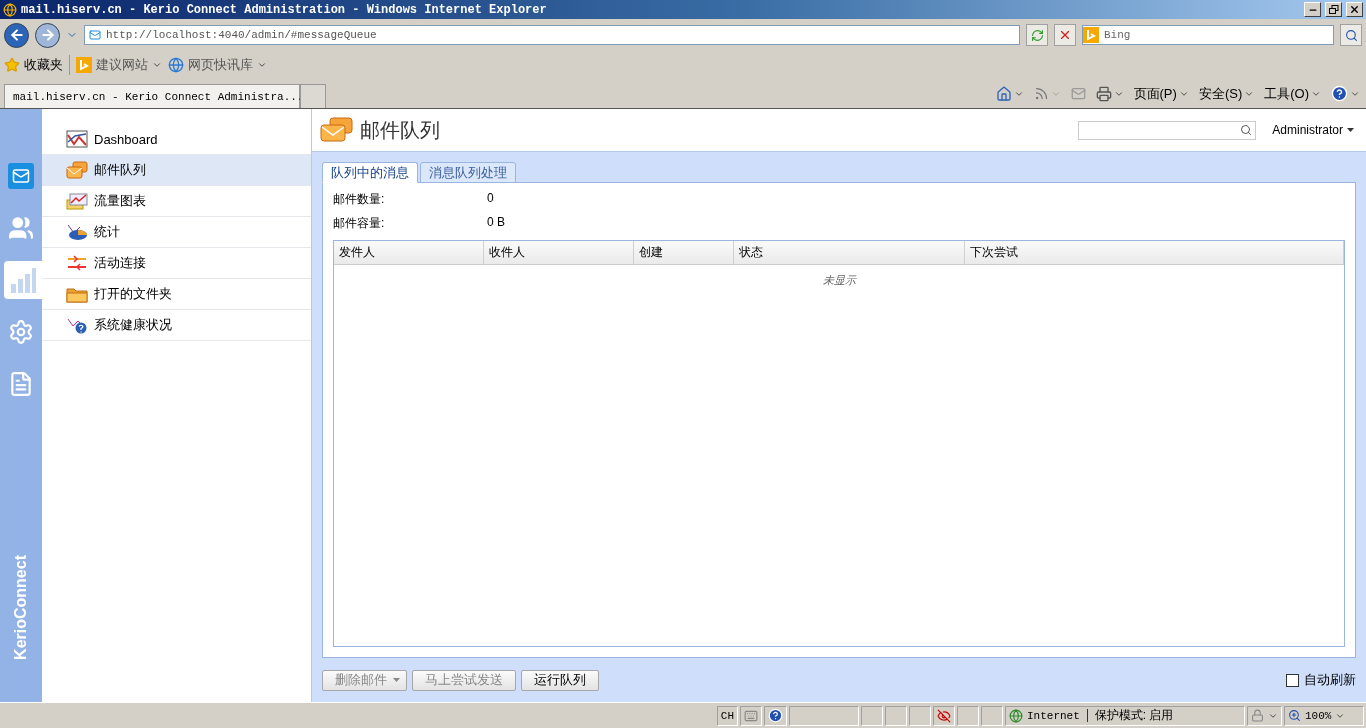  What do you see at coordinates (23, 280) in the screenshot?
I see `bar-chart-icon` at bounding box center [23, 280].